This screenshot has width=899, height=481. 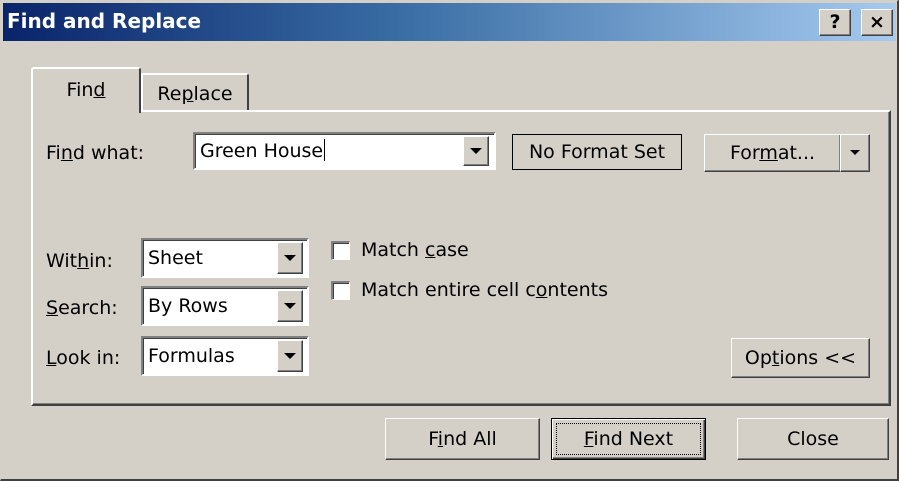 I want to click on find-what-label-key: n, so click(x=66, y=153).